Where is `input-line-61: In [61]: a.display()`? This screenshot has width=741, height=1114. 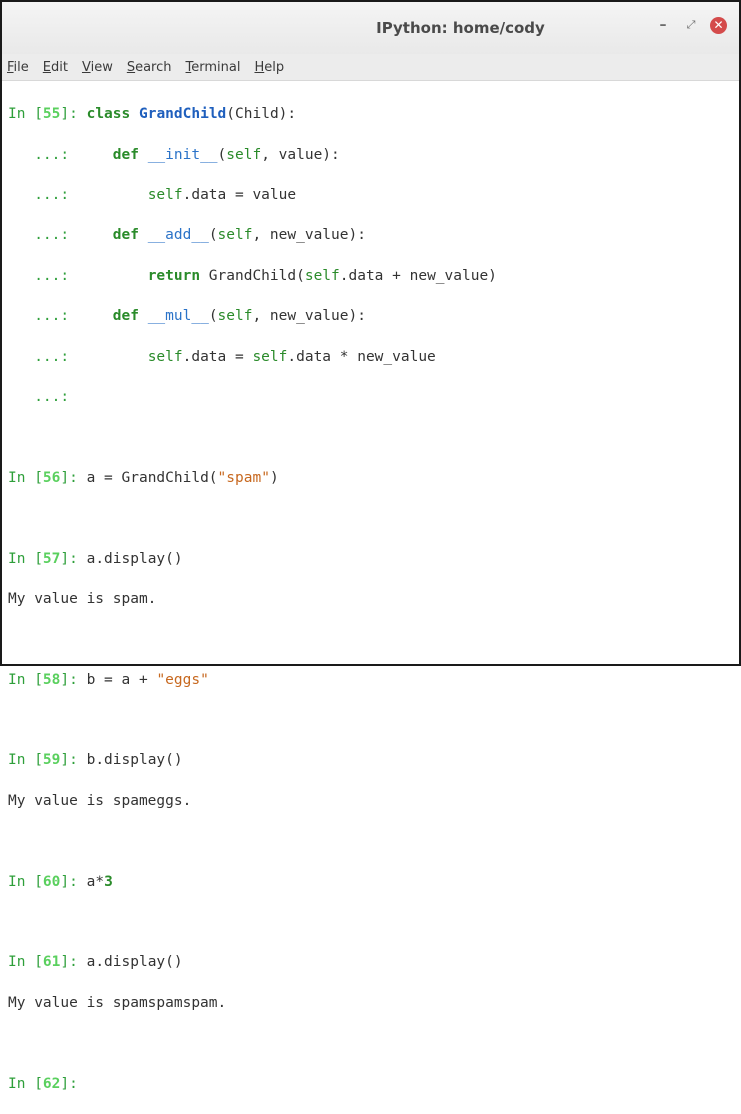 input-line-61: In [61]: a.display() is located at coordinates (95, 962).